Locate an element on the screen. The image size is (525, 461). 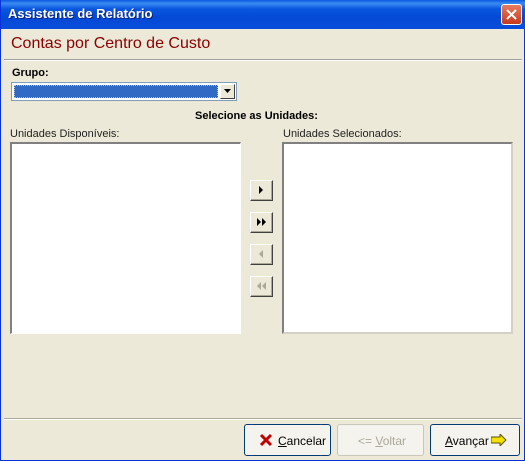
close-button is located at coordinates (511, 14).